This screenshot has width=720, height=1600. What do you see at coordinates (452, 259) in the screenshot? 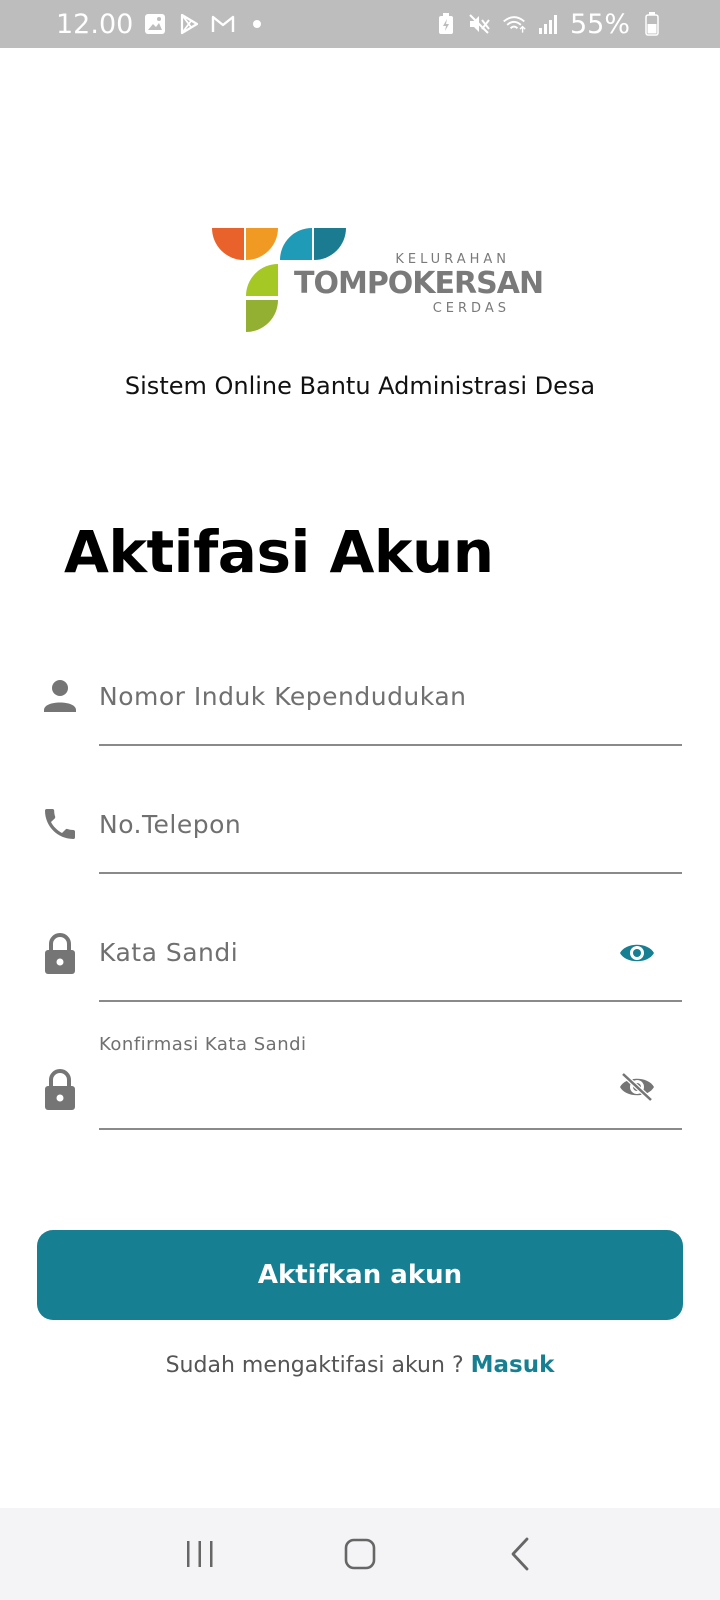
I see `logo-line-kelurahan: KELURAHAN` at bounding box center [452, 259].